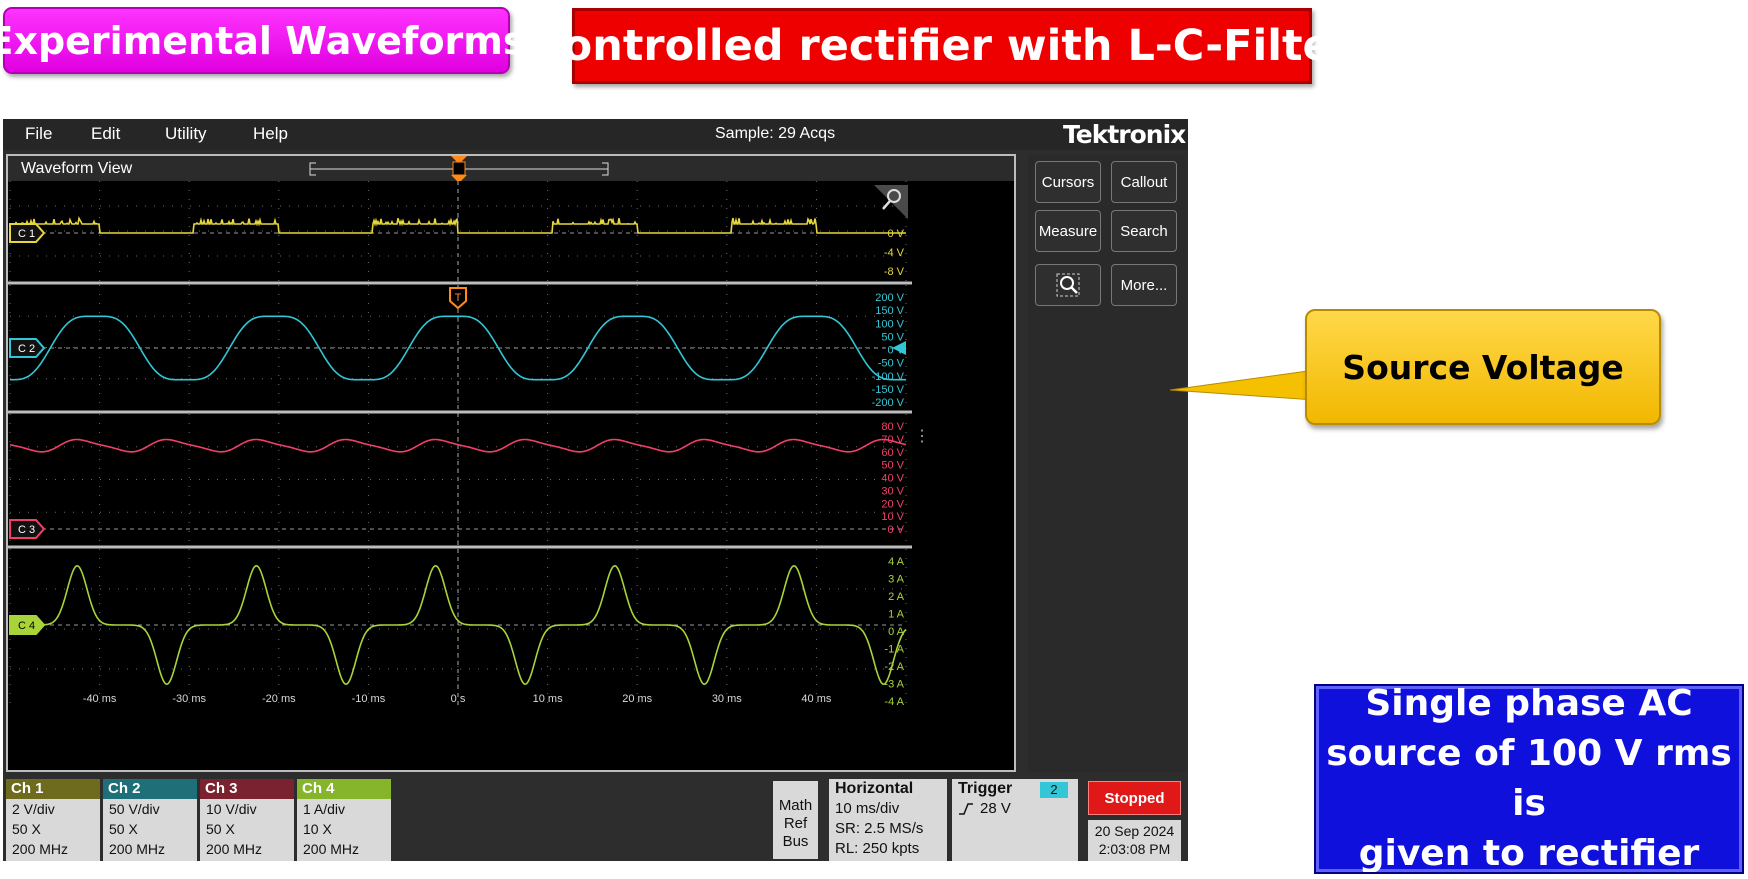 Image resolution: width=1748 pixels, height=879 pixels. Describe the element at coordinates (795, 842) in the screenshot. I see `bus-label: Bus` at that location.